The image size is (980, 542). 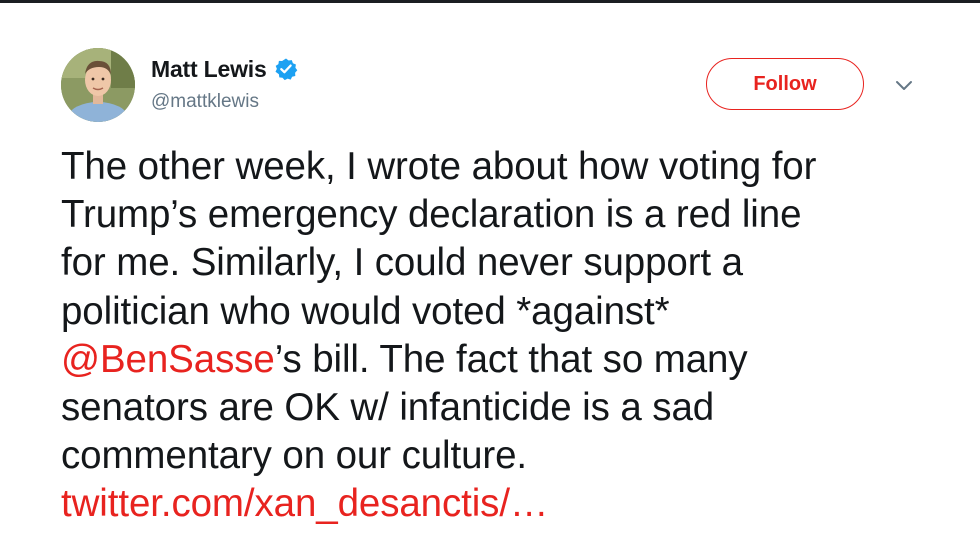 I want to click on tweet-text-line: senators are OK w/ infanticide is a sad, so click(x=388, y=408).